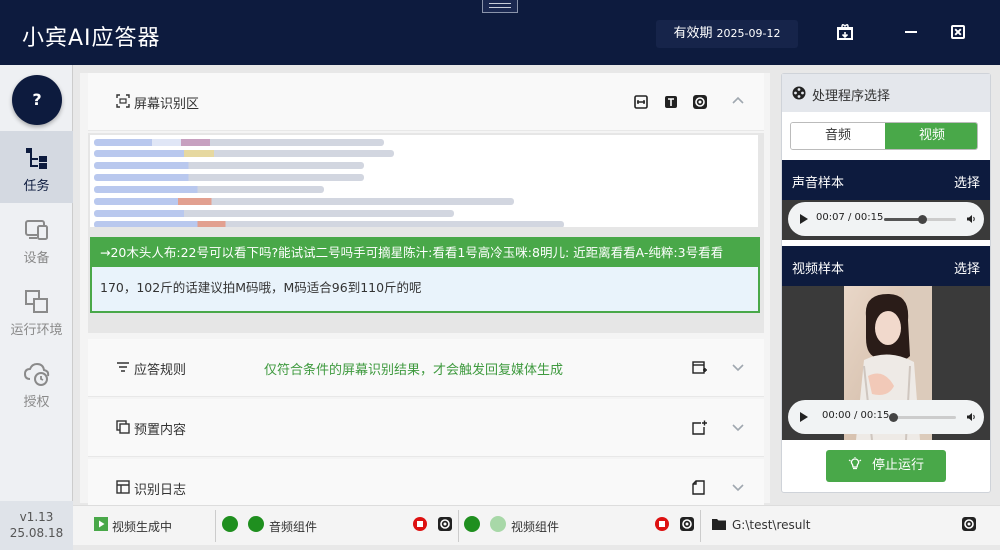 This screenshot has height=550, width=1000. I want to click on sidebar-item-task: 任务, so click(36, 167).